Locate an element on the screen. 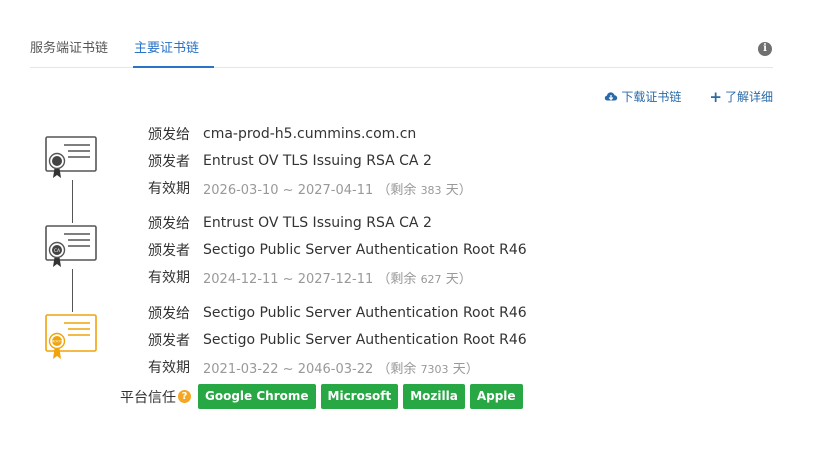  chain-actions: 下载证书链 + 了解详细 is located at coordinates (688, 96).